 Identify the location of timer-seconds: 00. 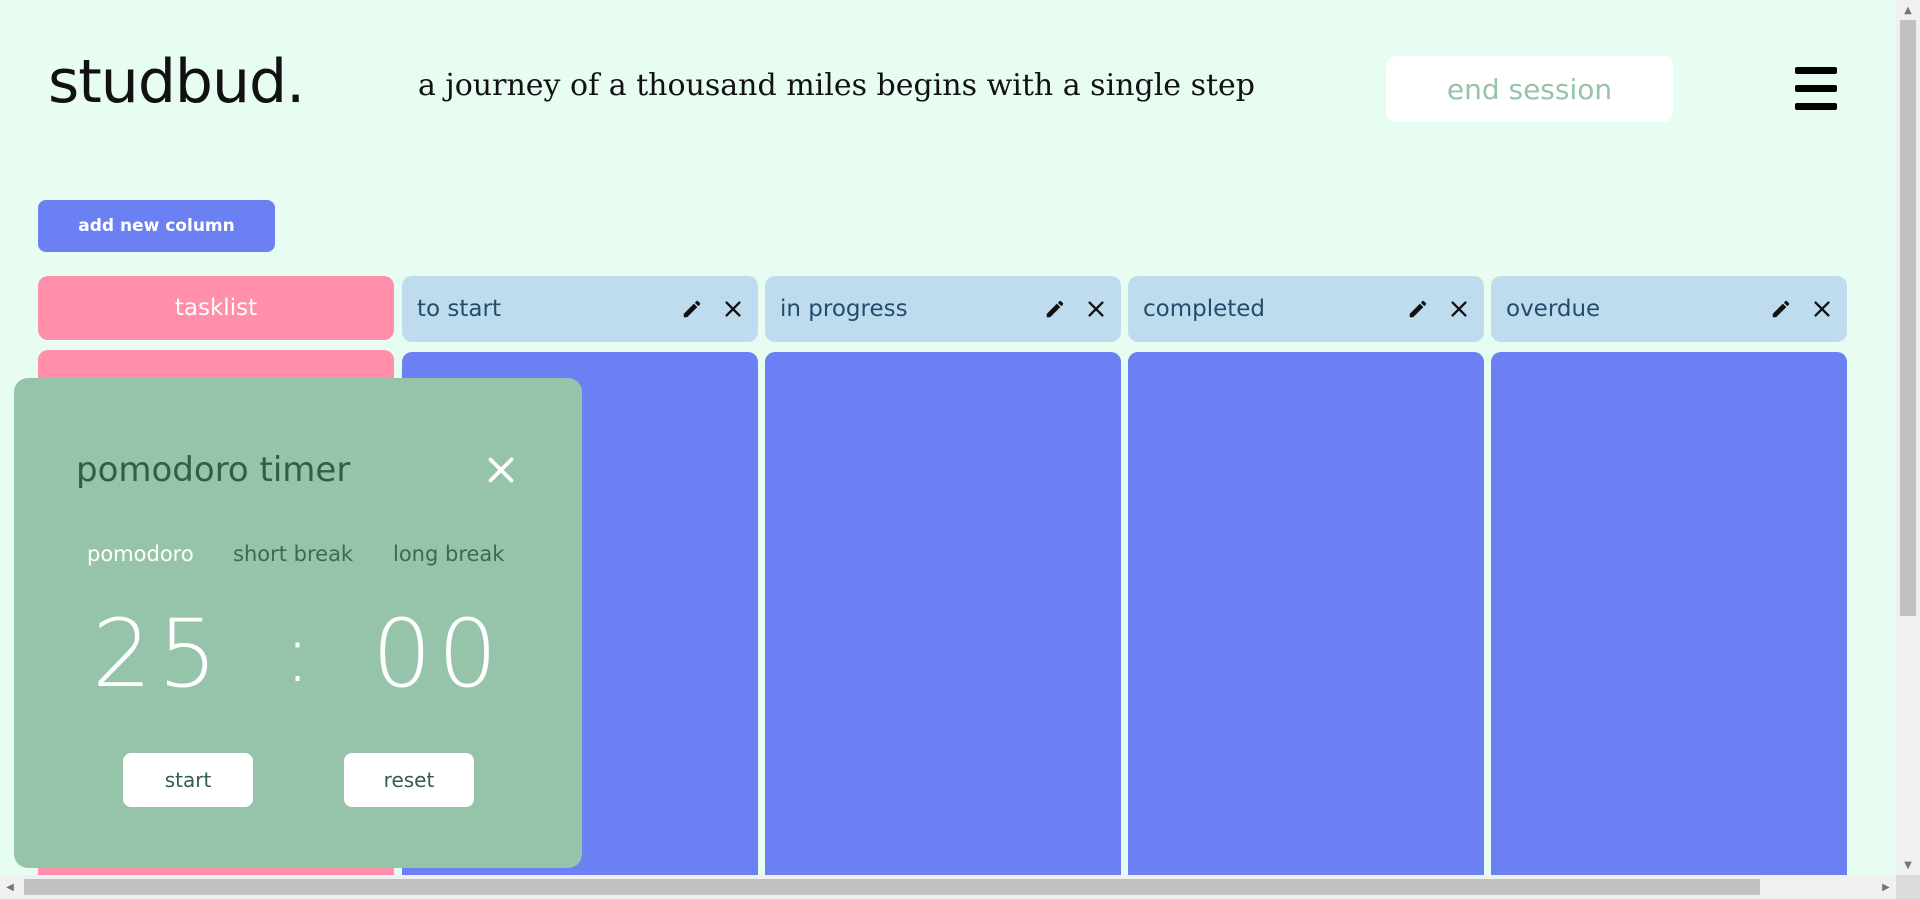
(438, 654).